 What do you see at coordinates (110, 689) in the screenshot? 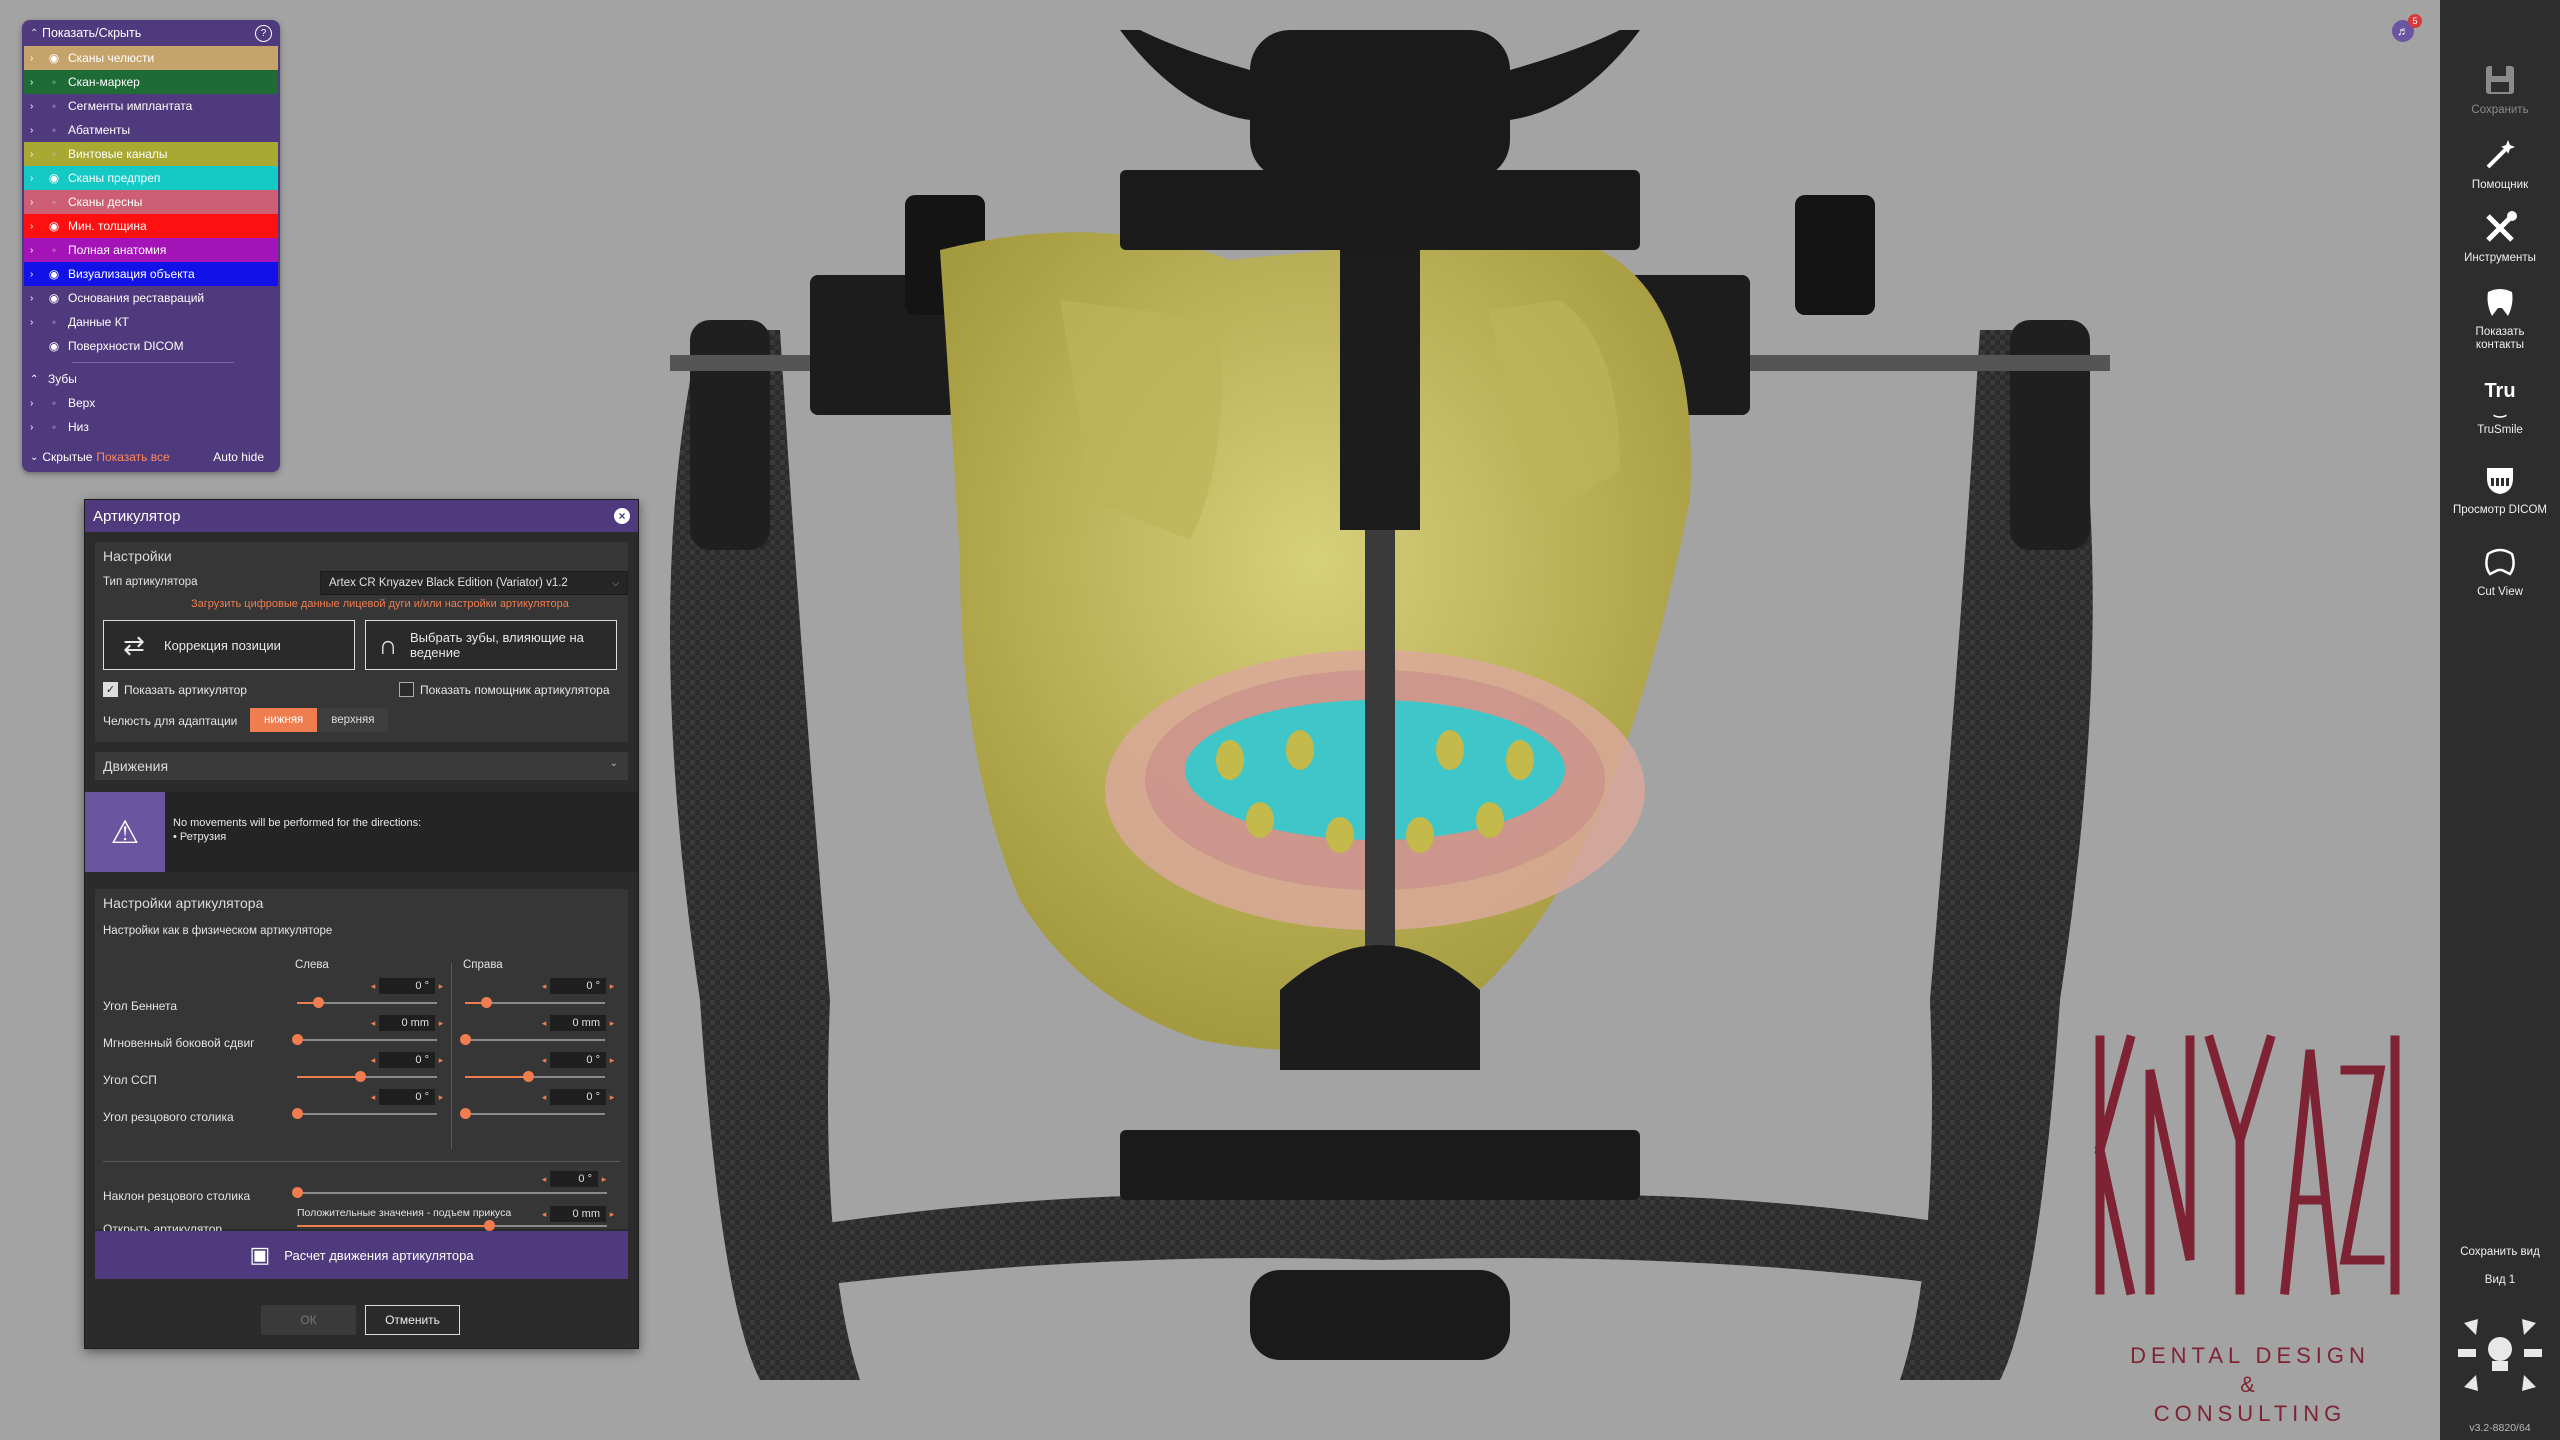
I see `show-articulator-checkbox: ✓` at bounding box center [110, 689].